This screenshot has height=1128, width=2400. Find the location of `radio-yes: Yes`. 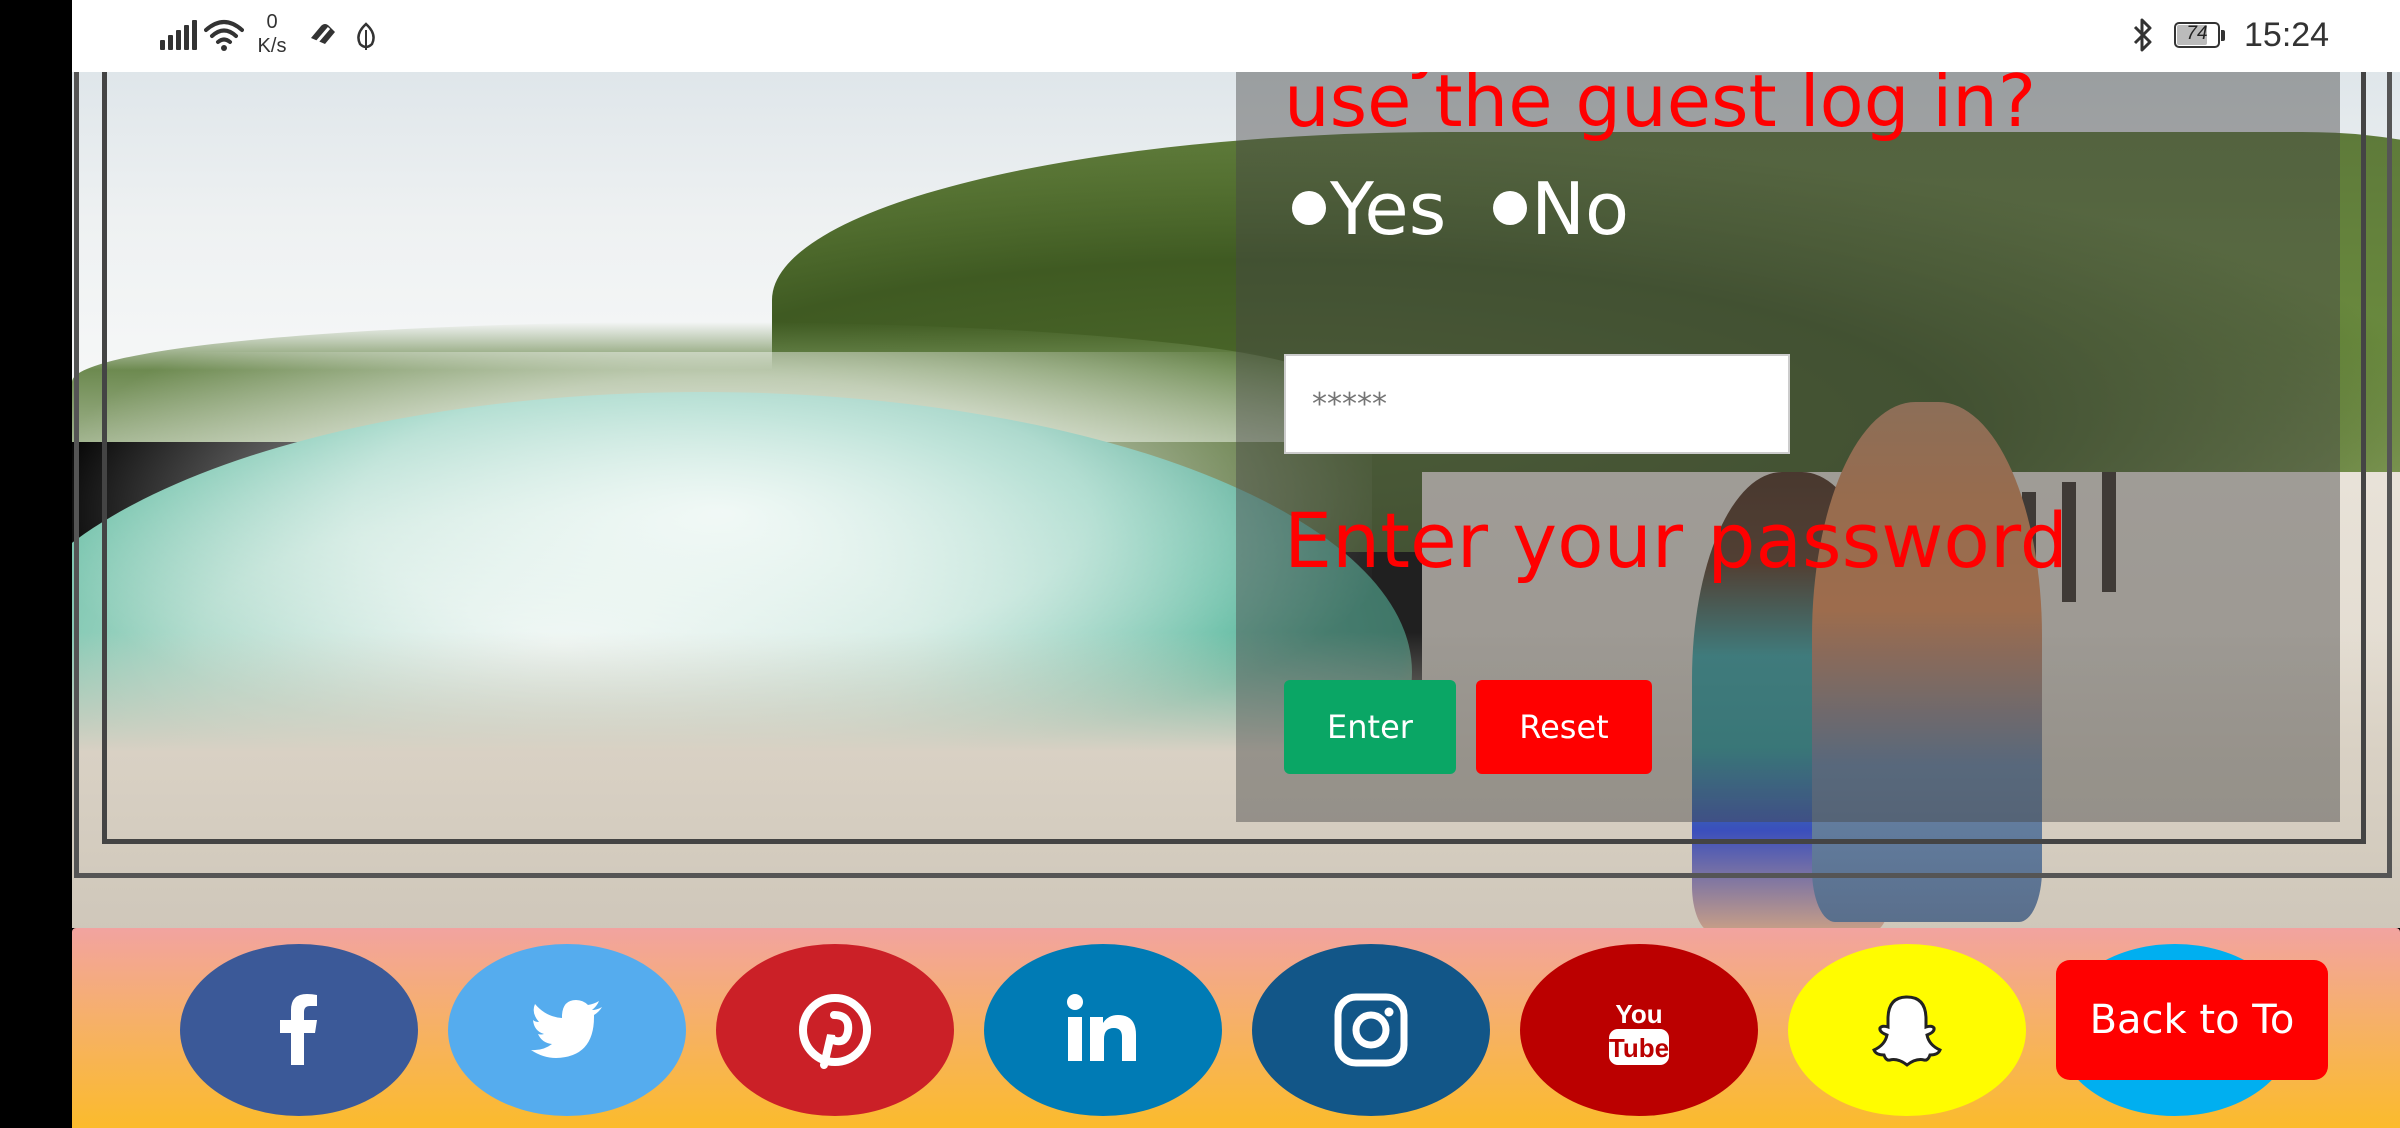

radio-yes: Yes is located at coordinates (1369, 209).